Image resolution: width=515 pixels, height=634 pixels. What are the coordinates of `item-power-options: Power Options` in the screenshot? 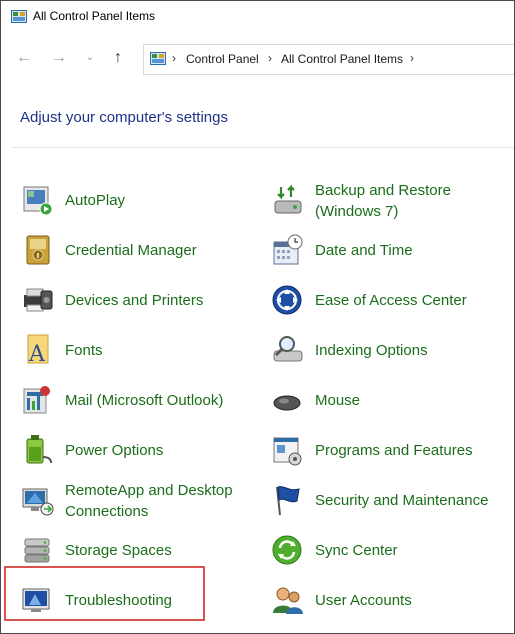 It's located at (141, 450).